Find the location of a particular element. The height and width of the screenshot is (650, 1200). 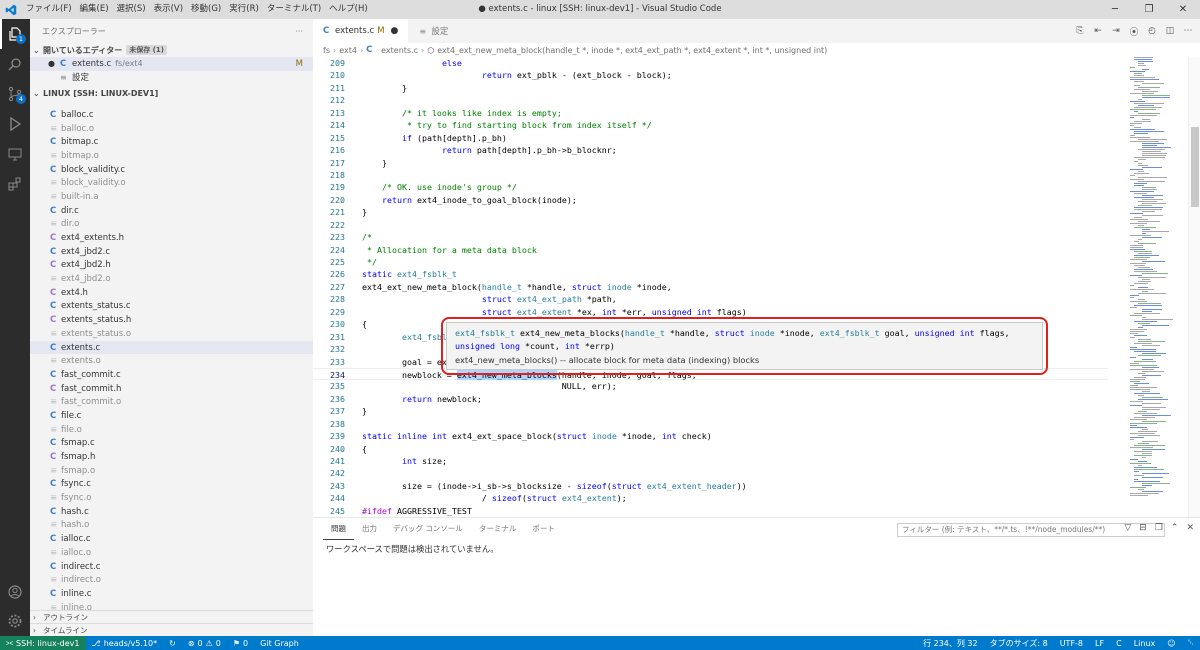

search-icon is located at coordinates (15, 64).